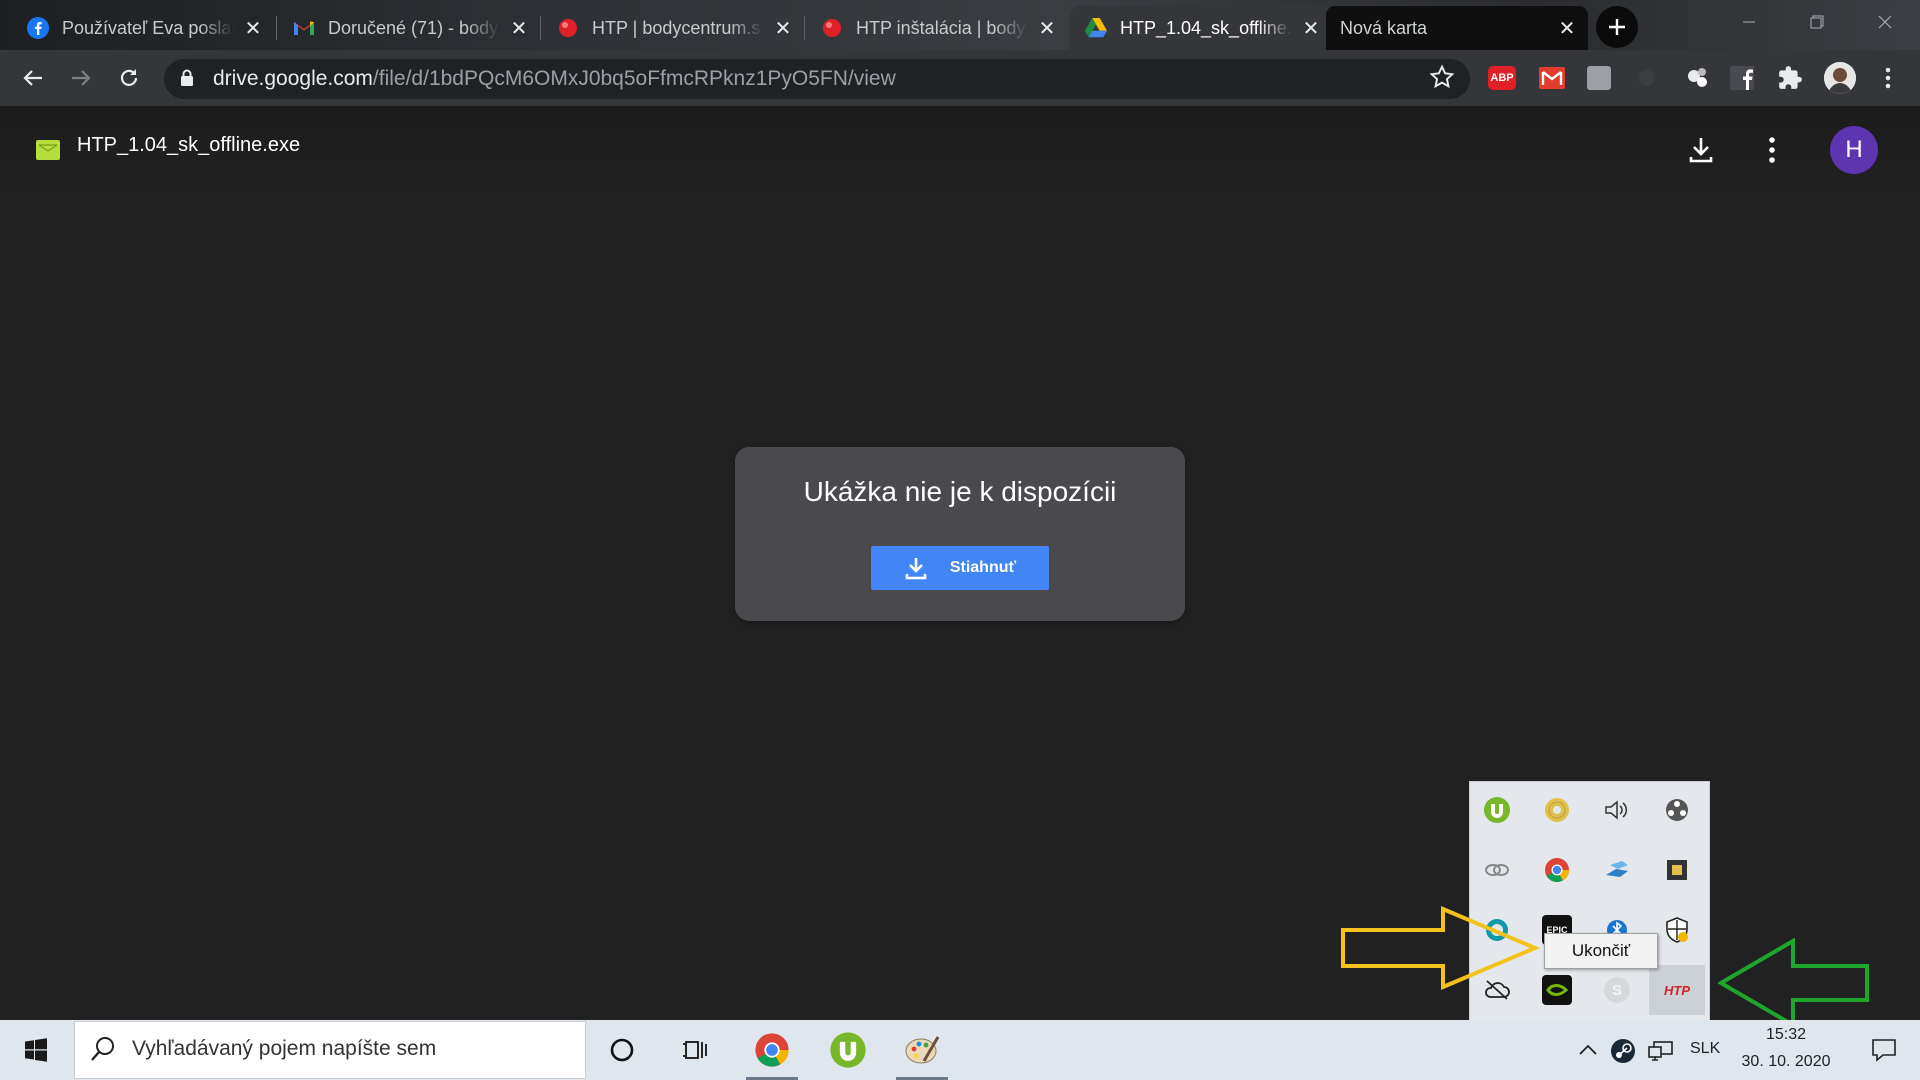 This screenshot has width=1920, height=1080. I want to click on avatar-letter: H, so click(1854, 149).